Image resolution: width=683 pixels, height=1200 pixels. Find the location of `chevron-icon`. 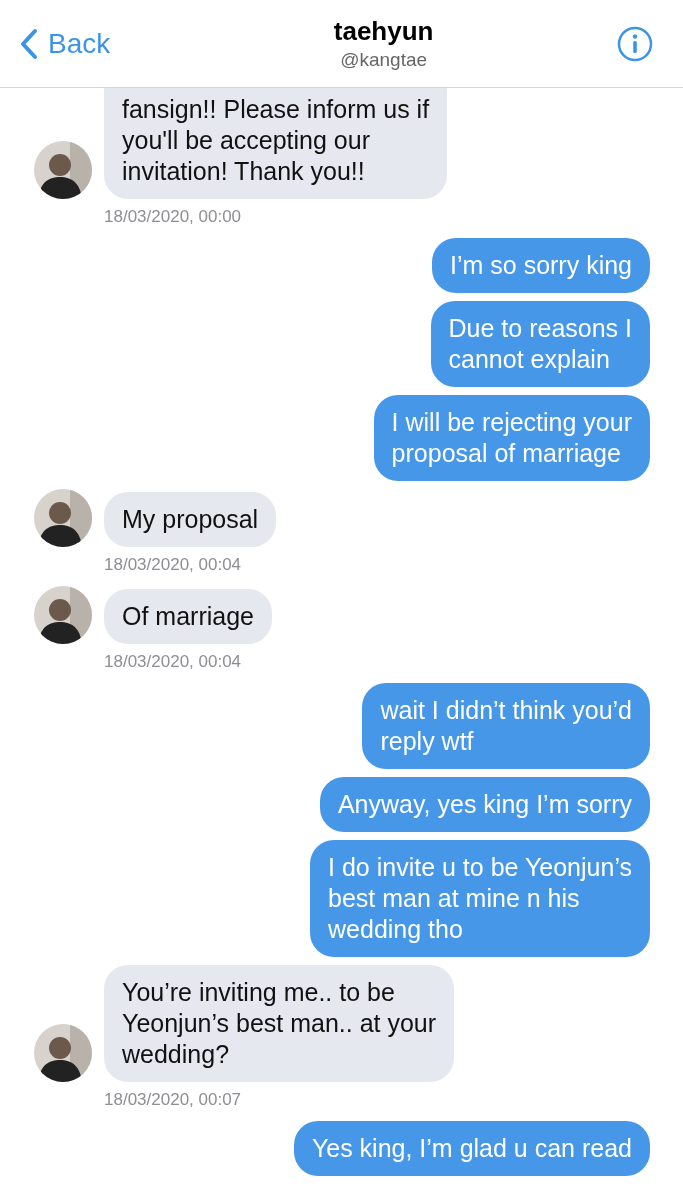

chevron-icon is located at coordinates (29, 43).